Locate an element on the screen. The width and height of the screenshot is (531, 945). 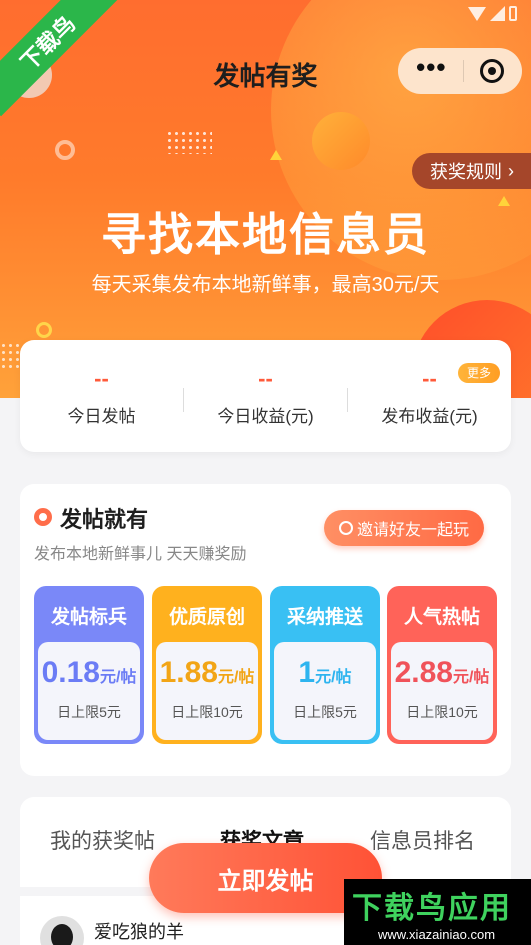
status-bar is located at coordinates (492, 13).